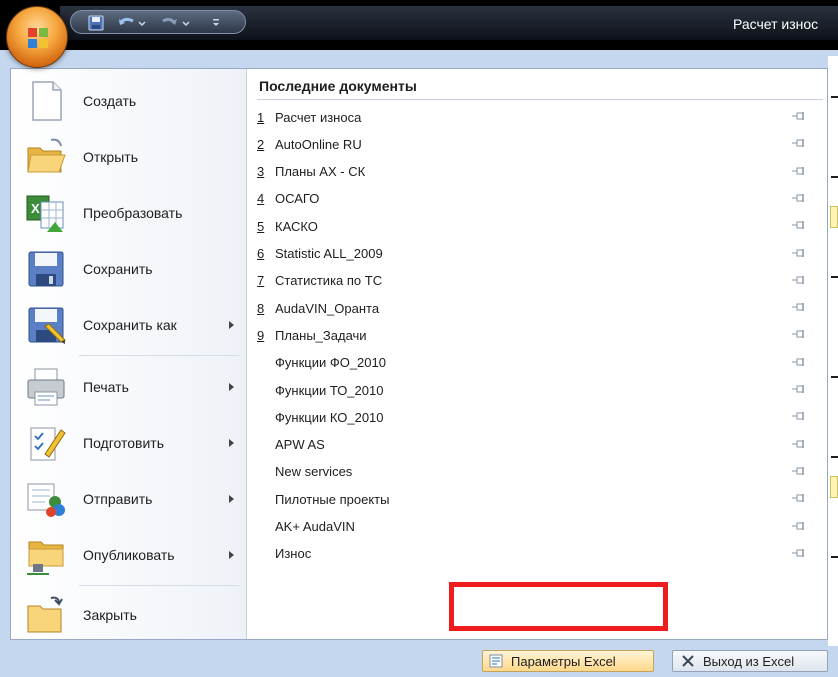 The width and height of the screenshot is (838, 677). Describe the element at coordinates (540, 144) in the screenshot. I see `recent-document-item: 2 AutoOnline RU` at that location.